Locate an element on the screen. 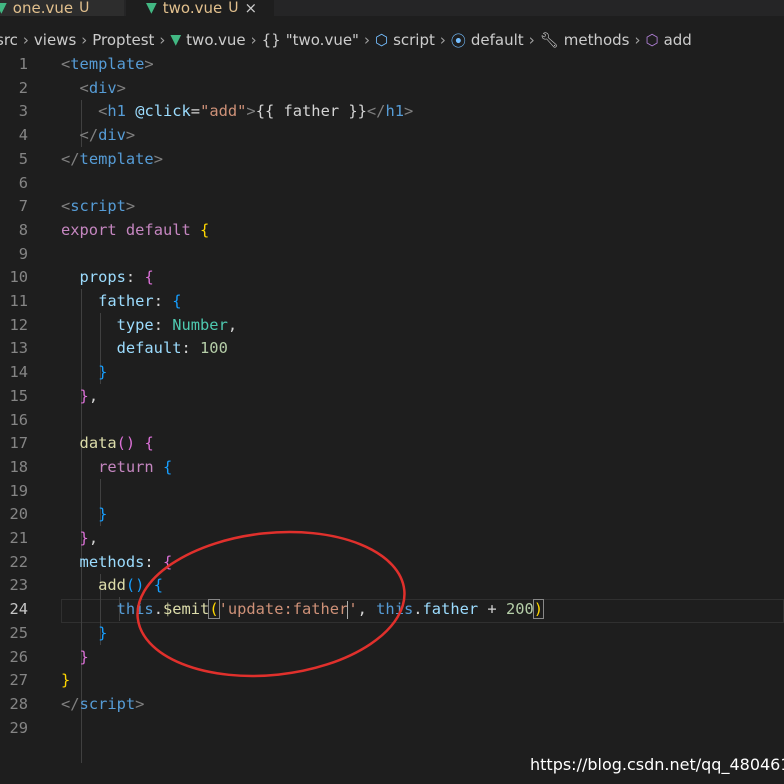 The width and height of the screenshot is (784, 784). line-number: 16 is located at coordinates (18, 419).